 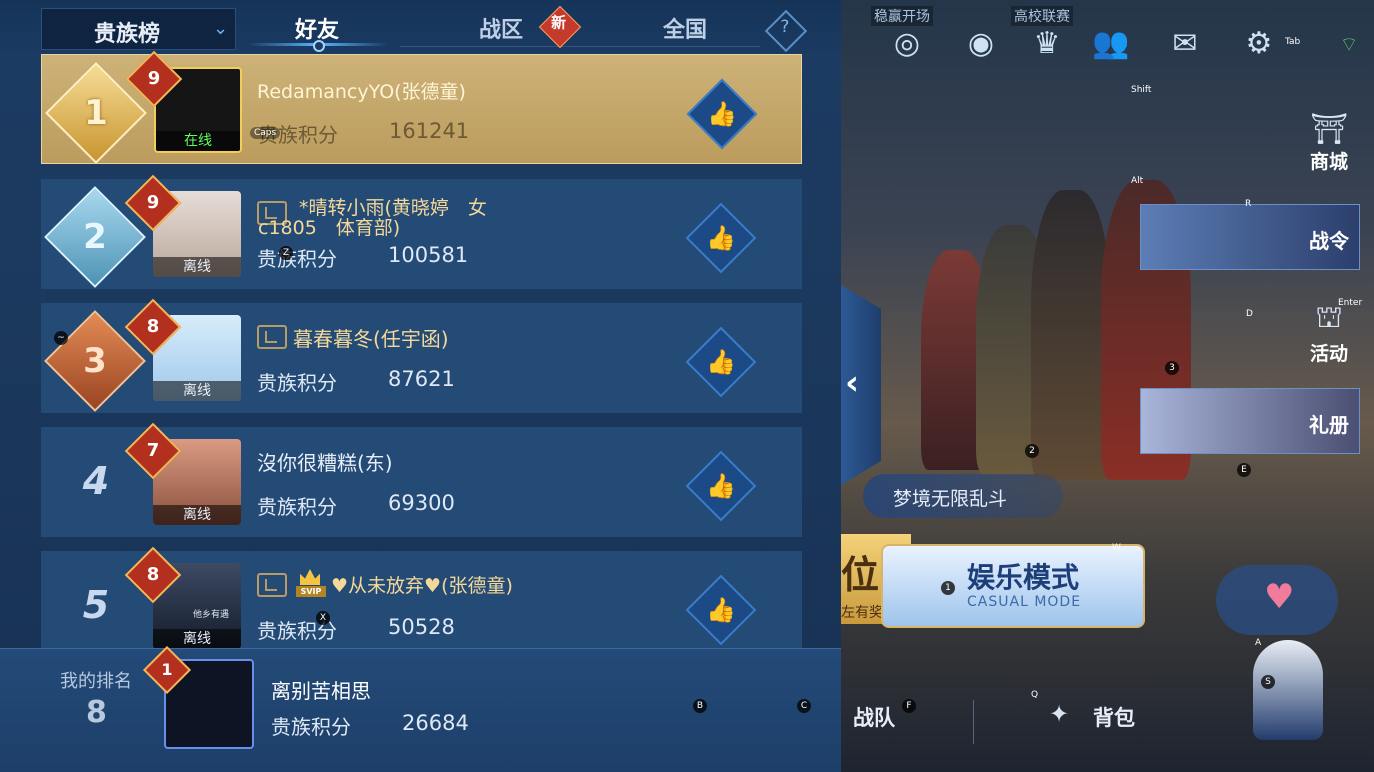 I want to click on team-button: 战队, so click(x=874, y=717).